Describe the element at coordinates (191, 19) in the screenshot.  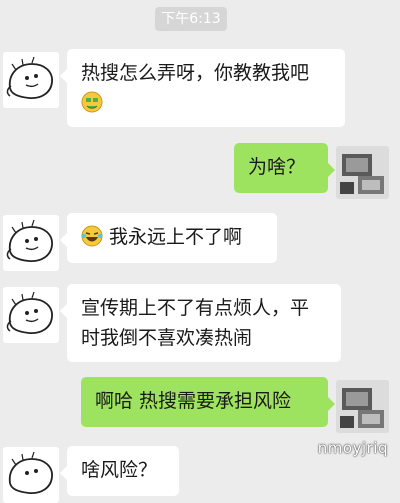
I see `timestamp-badge: 下午6:13` at that location.